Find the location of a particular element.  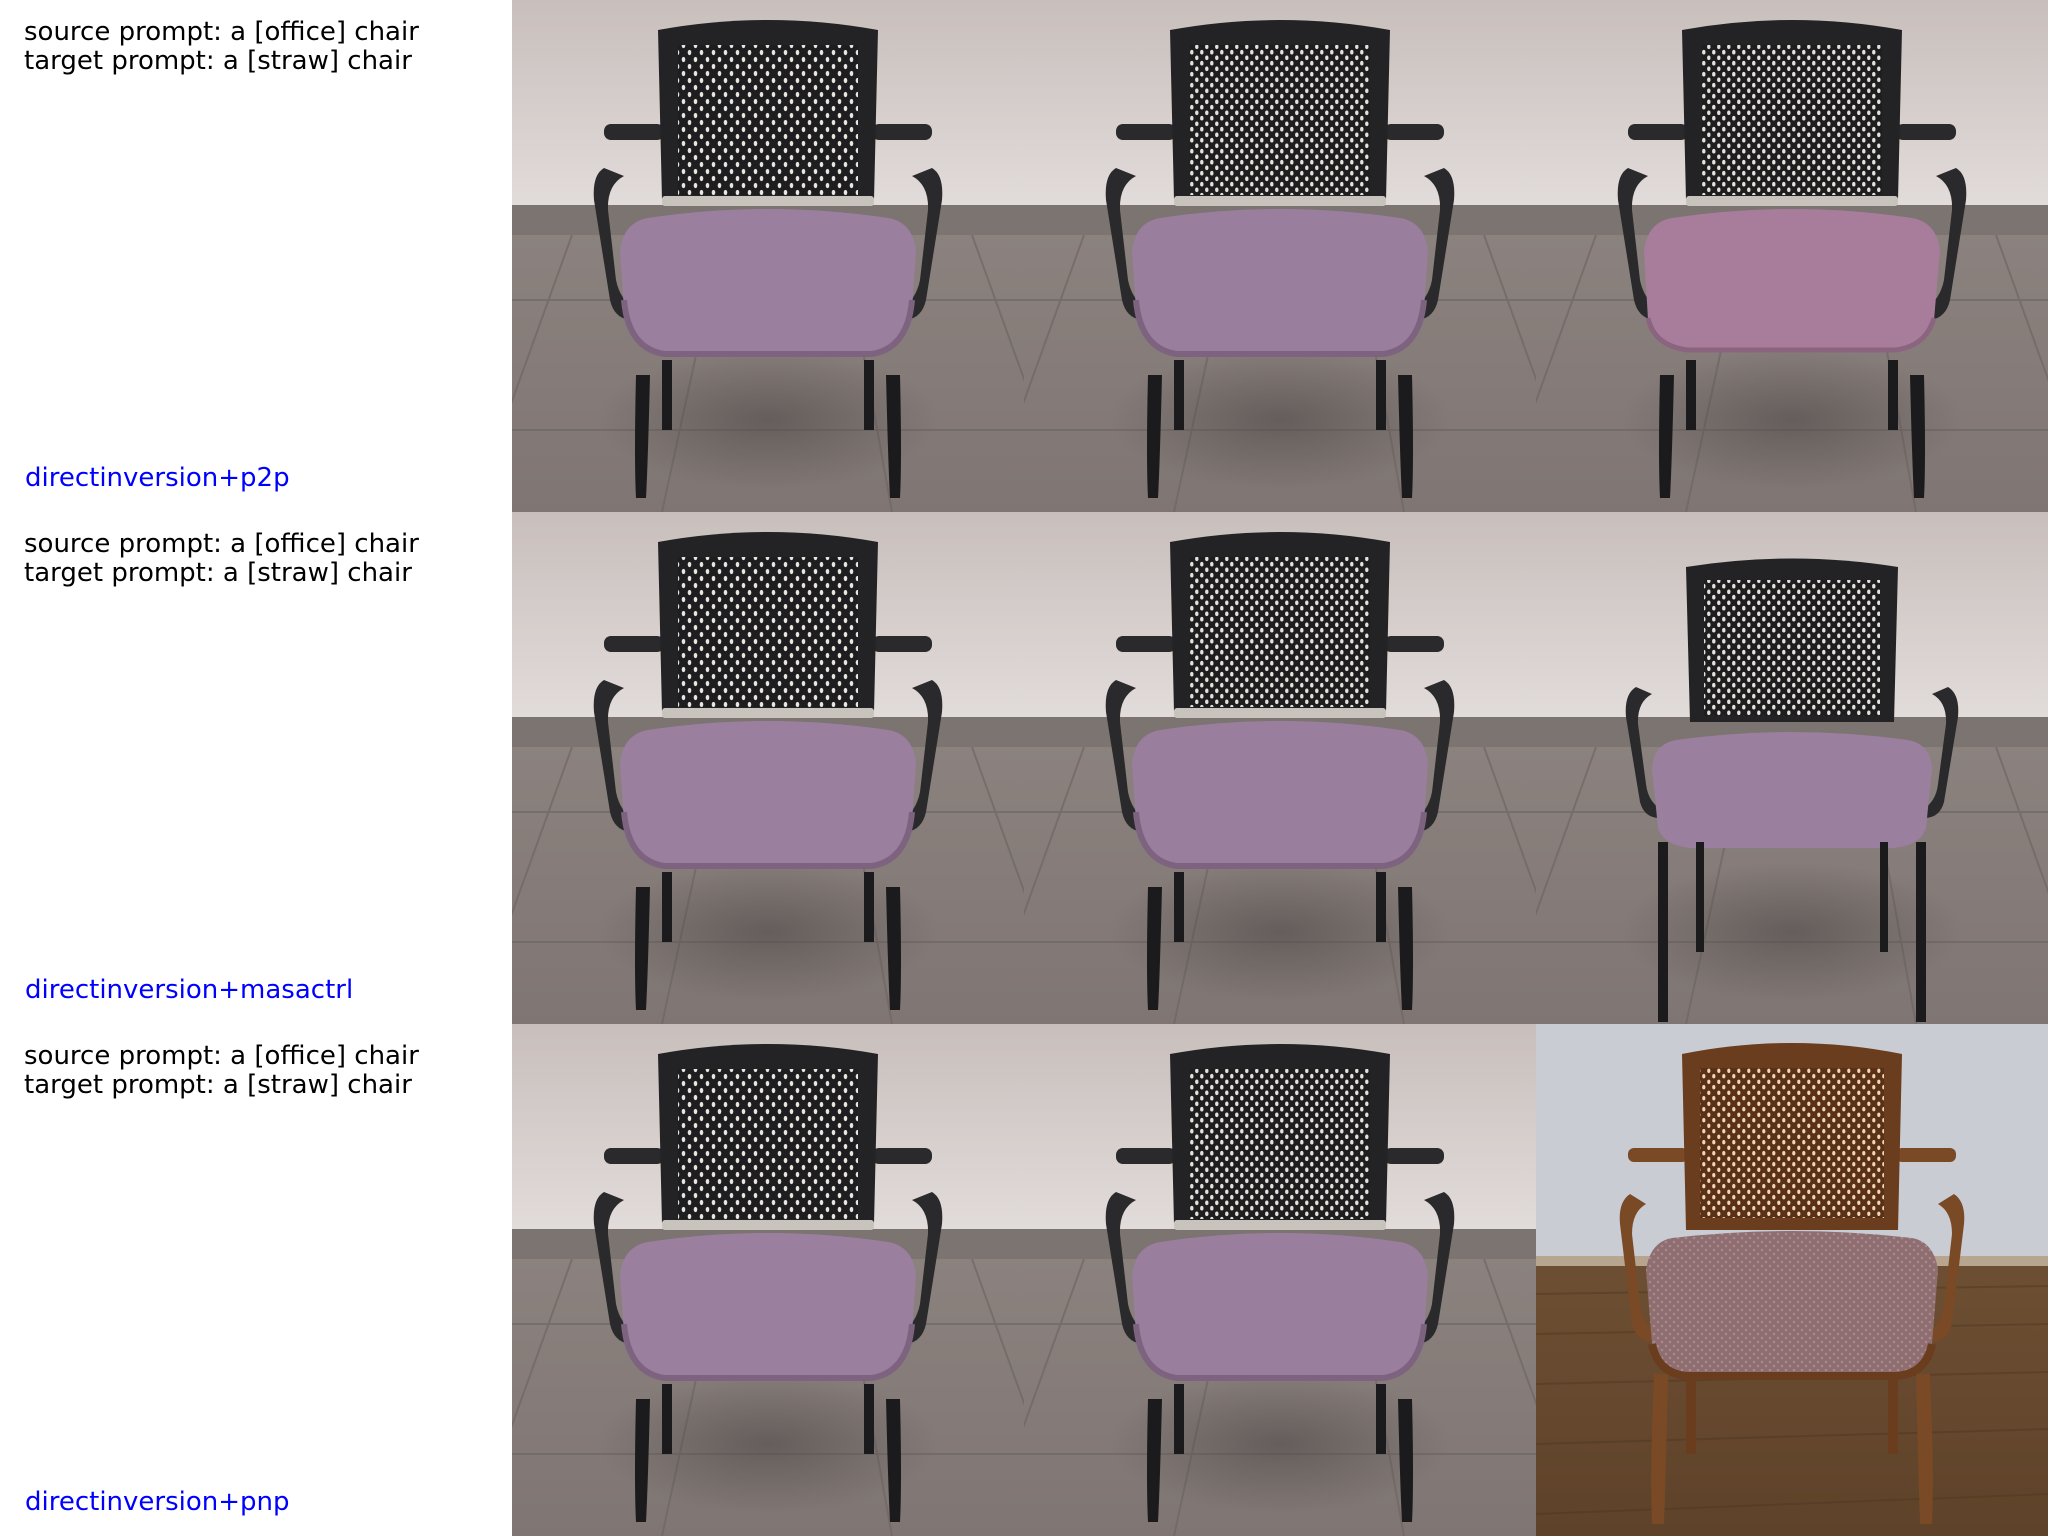

method-label: directinversion+p2p is located at coordinates (157, 478).